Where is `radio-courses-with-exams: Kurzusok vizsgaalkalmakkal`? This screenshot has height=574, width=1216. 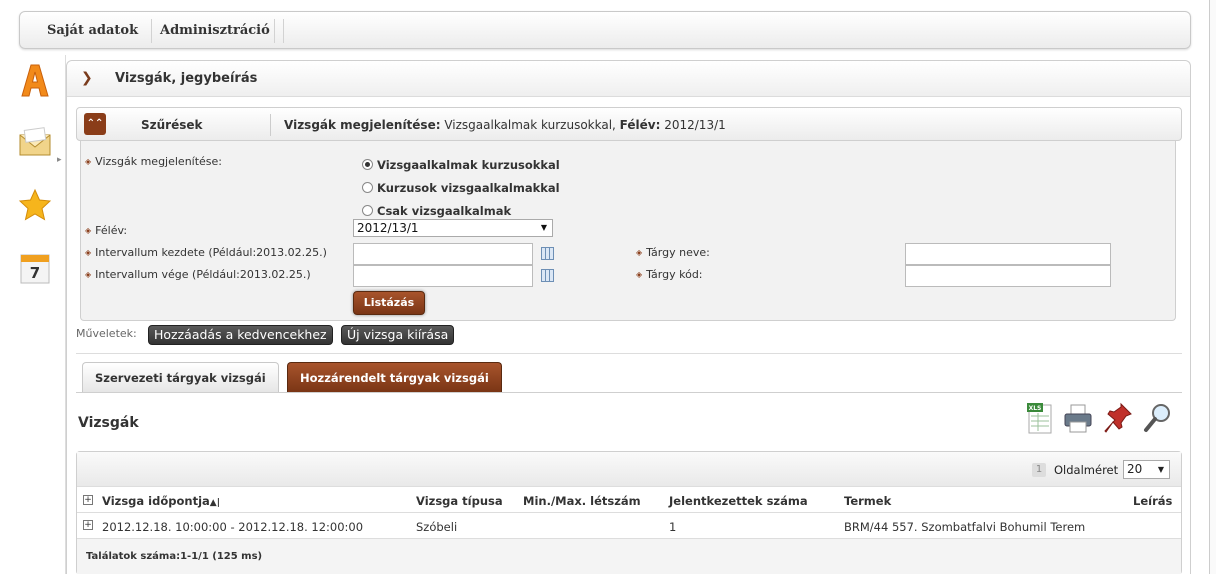 radio-courses-with-exams: Kurzusok vizsgaalkalmakkal is located at coordinates (461, 188).